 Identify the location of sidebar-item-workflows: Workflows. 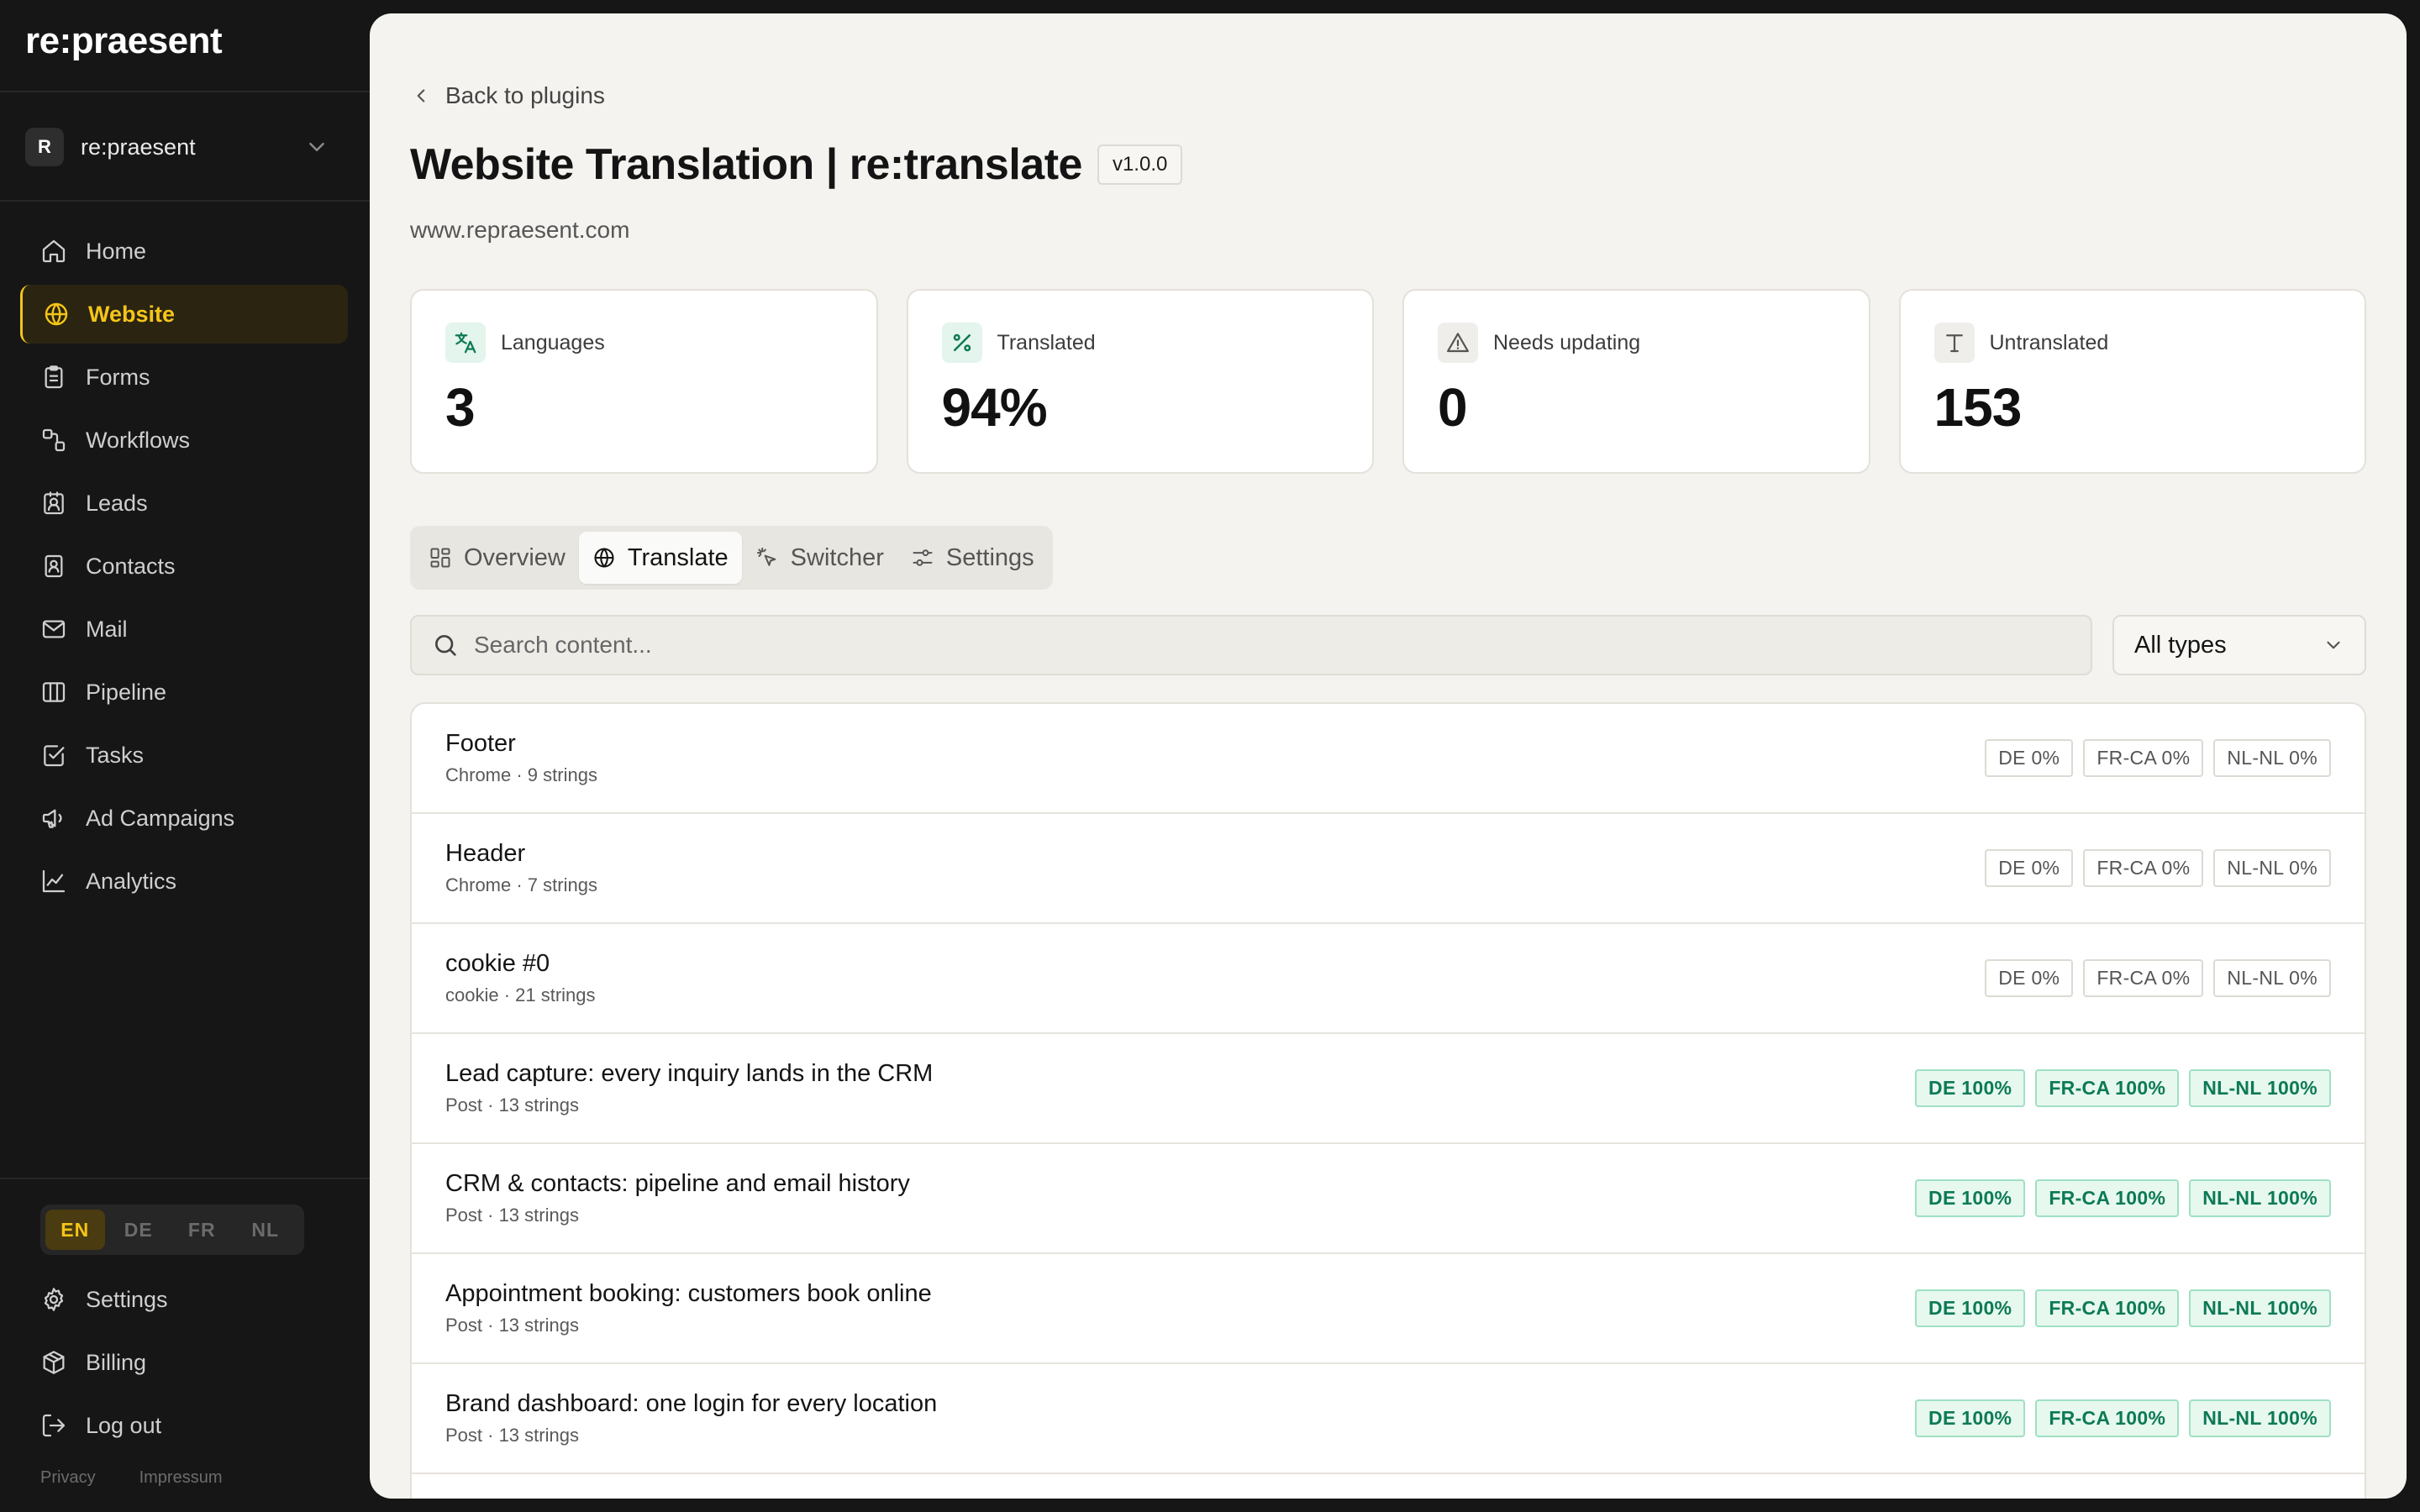
(184, 440).